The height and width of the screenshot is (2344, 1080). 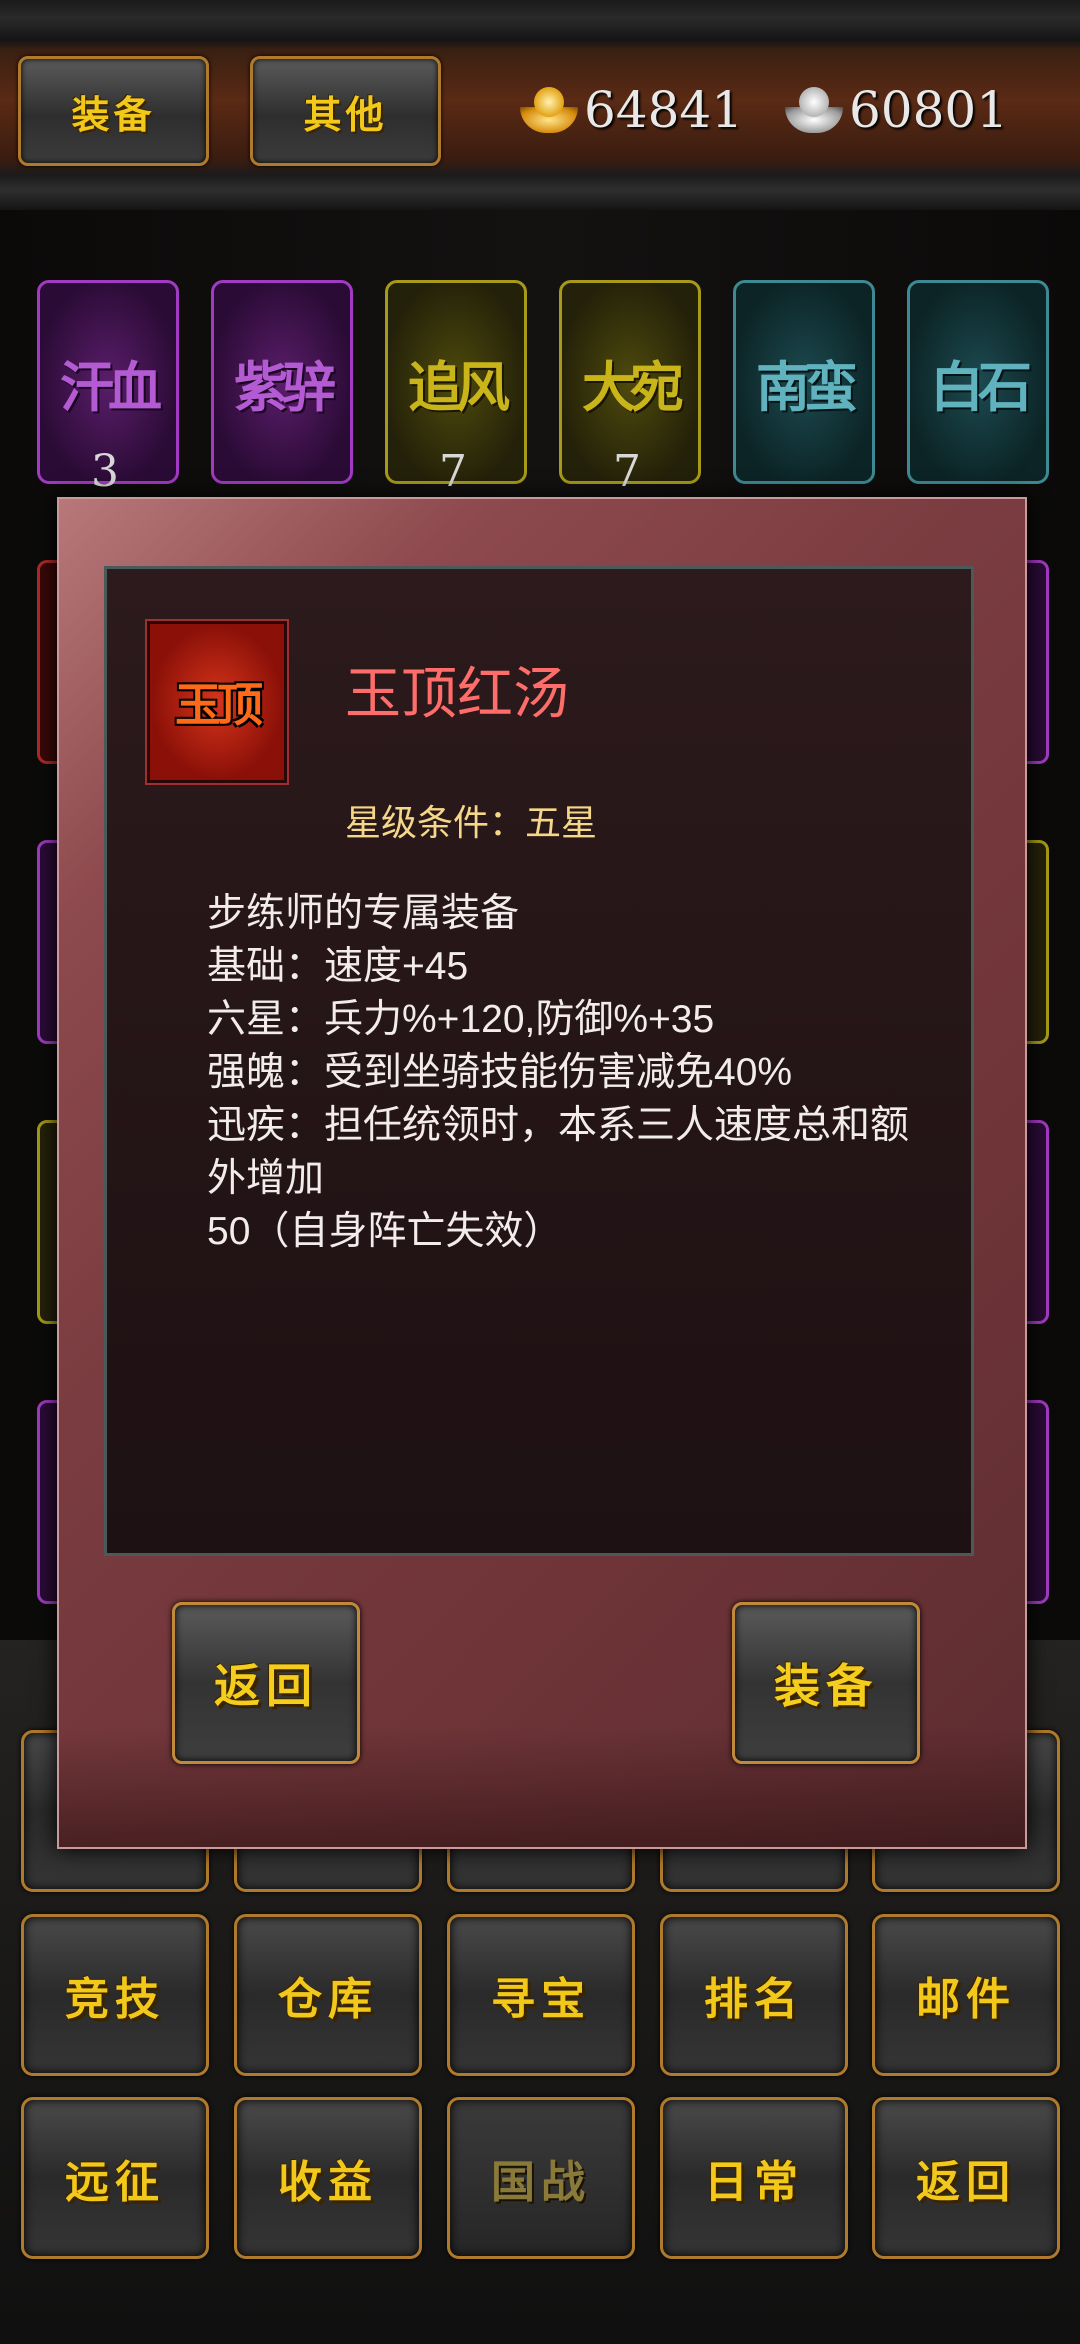 What do you see at coordinates (328, 2178) in the screenshot?
I see `income-button: 收益` at bounding box center [328, 2178].